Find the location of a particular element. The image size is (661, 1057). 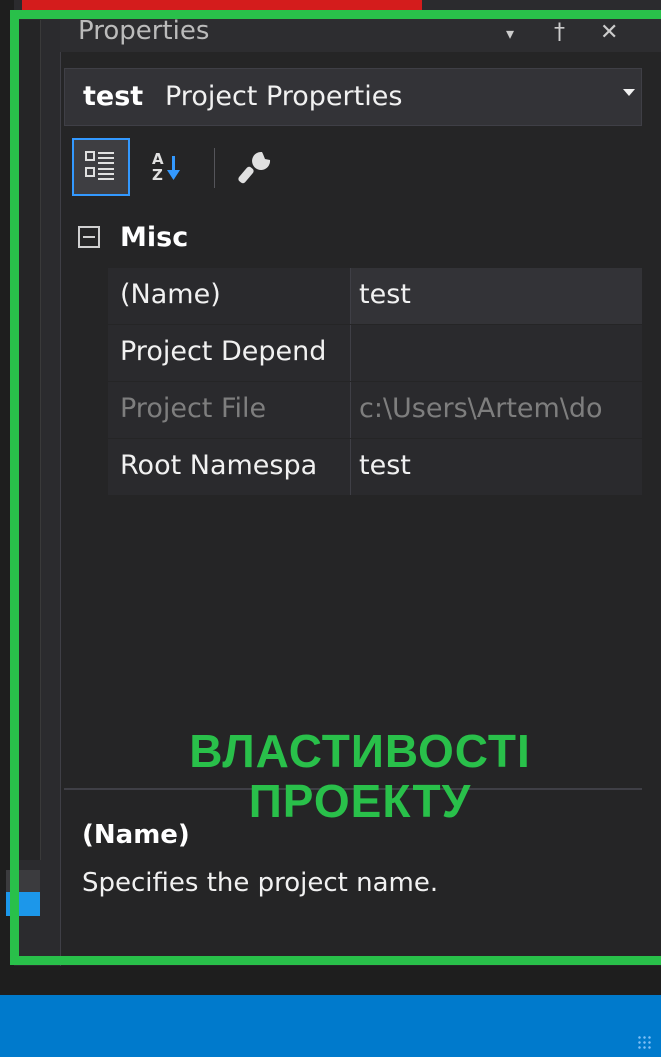

status-bar is located at coordinates (330, 1026).